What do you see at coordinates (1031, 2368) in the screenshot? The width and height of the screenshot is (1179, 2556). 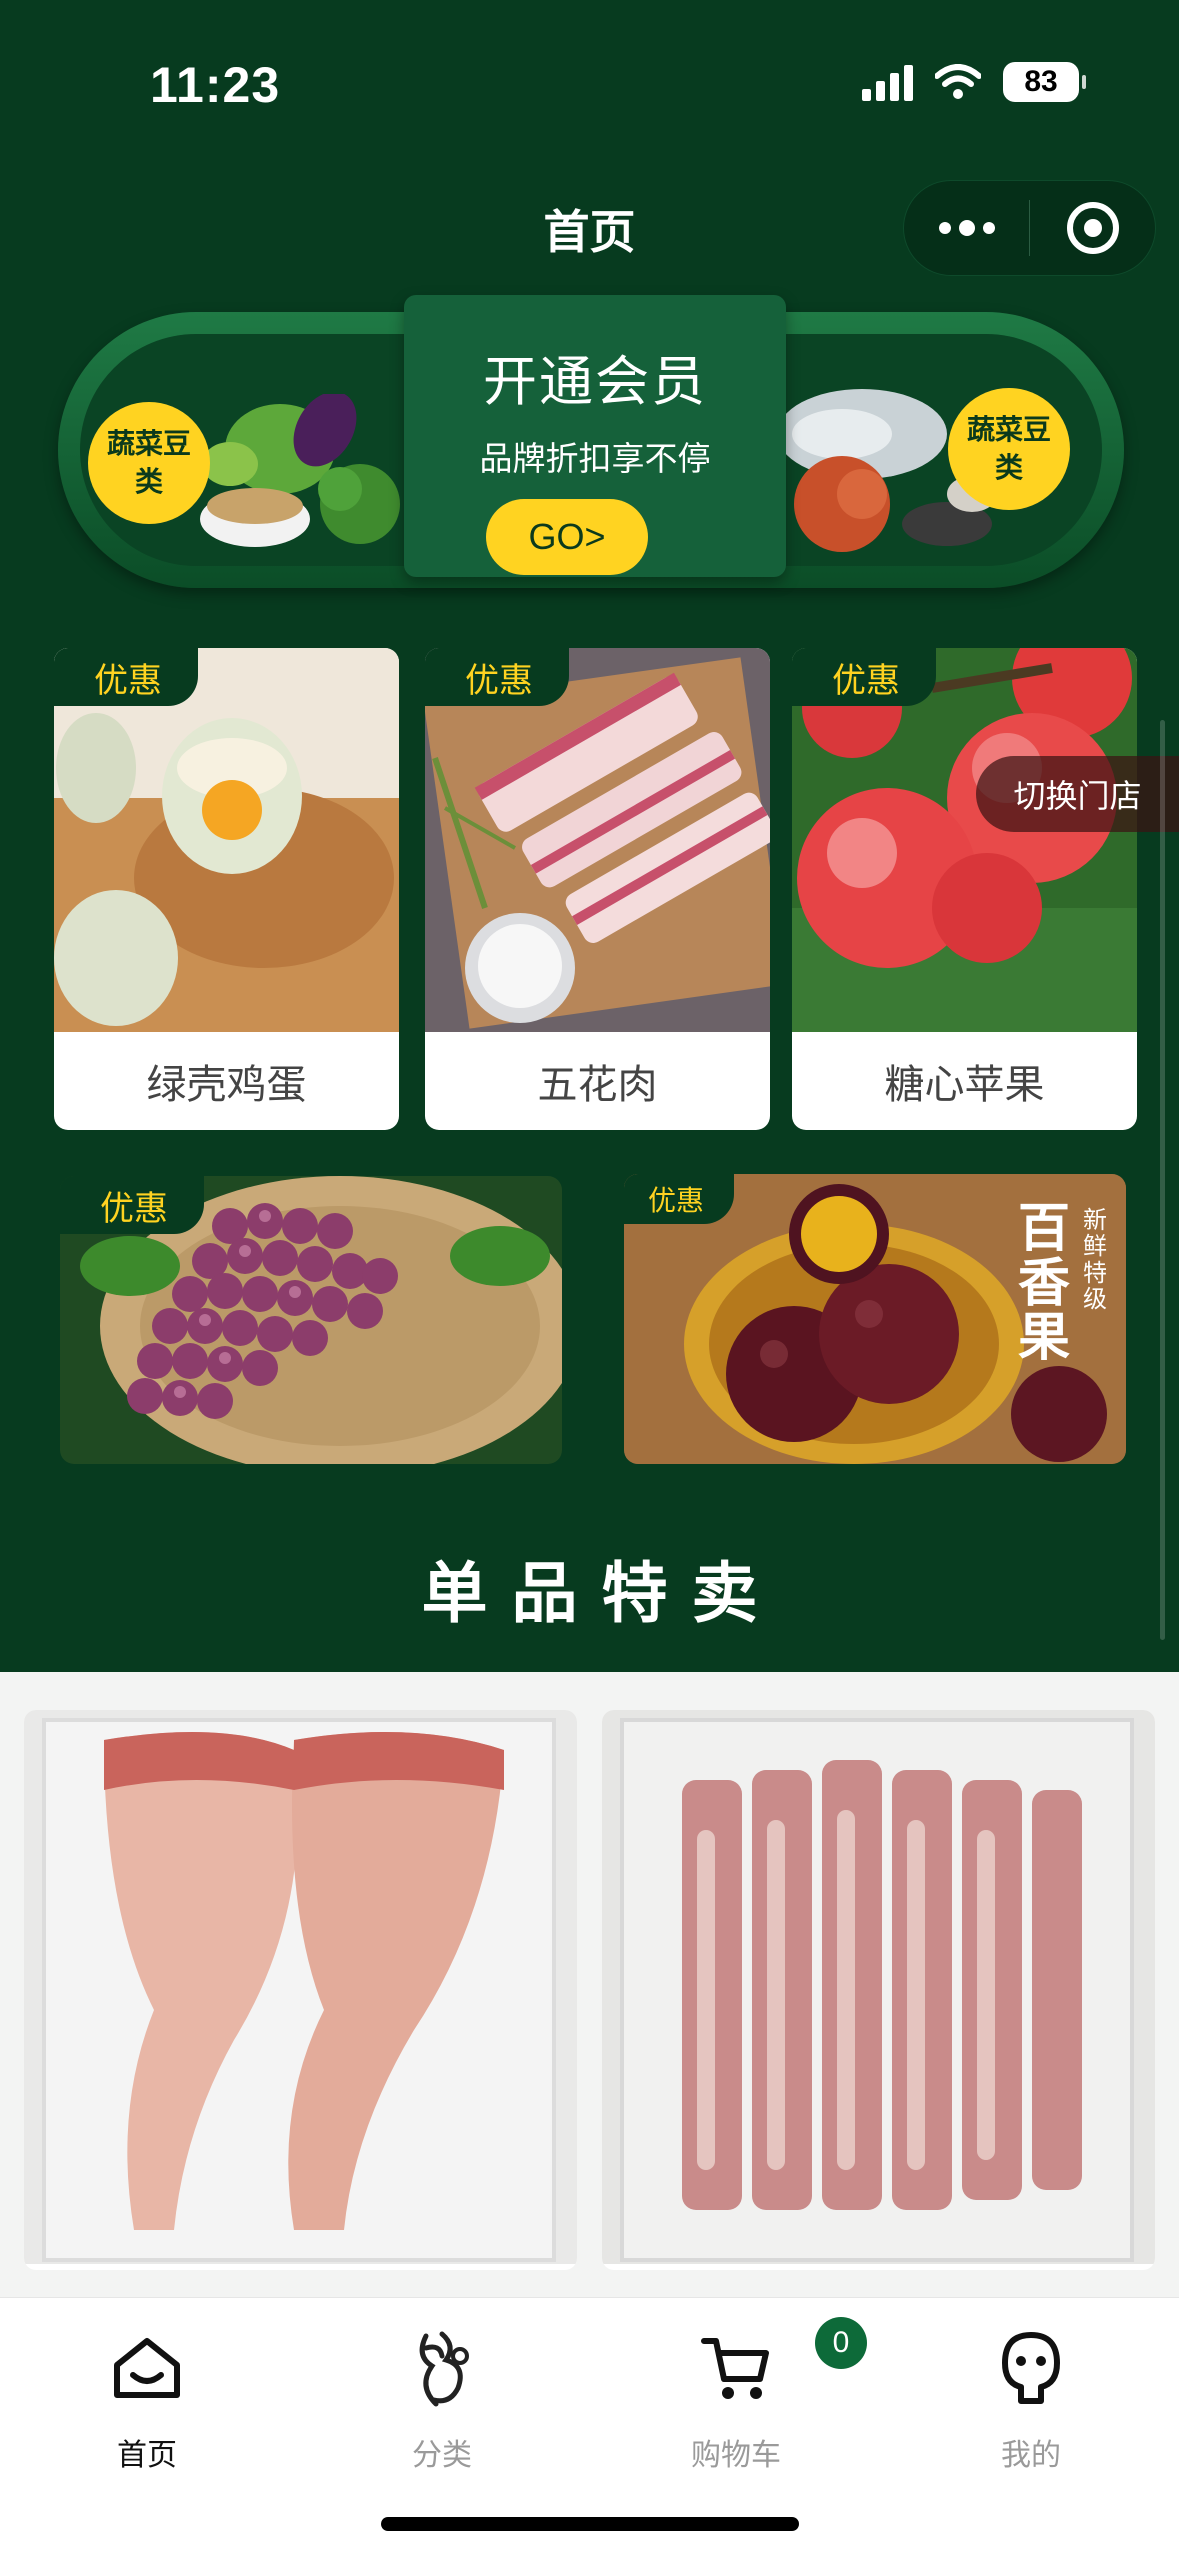 I see `profile-icon` at bounding box center [1031, 2368].